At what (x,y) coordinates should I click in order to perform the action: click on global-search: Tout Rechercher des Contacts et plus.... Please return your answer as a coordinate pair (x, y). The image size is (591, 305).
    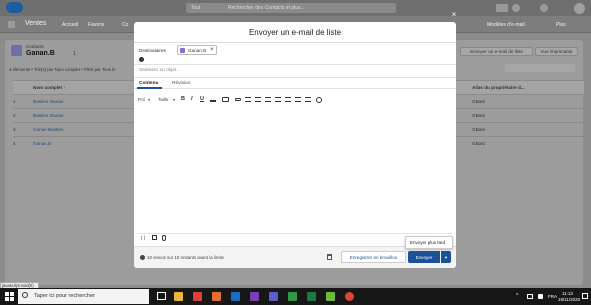
    Looking at the image, I should click on (291, 8).